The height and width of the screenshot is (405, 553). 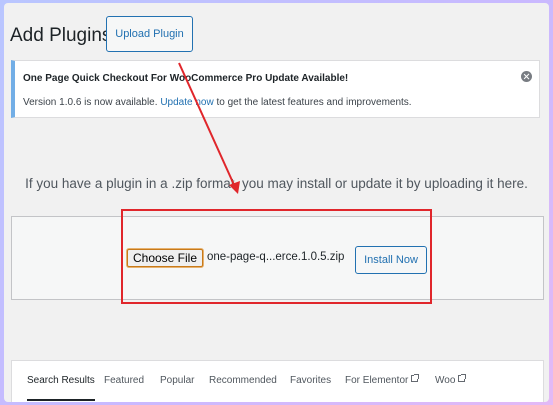 I want to click on tab-for-elementor: For Elementor, so click(x=382, y=387).